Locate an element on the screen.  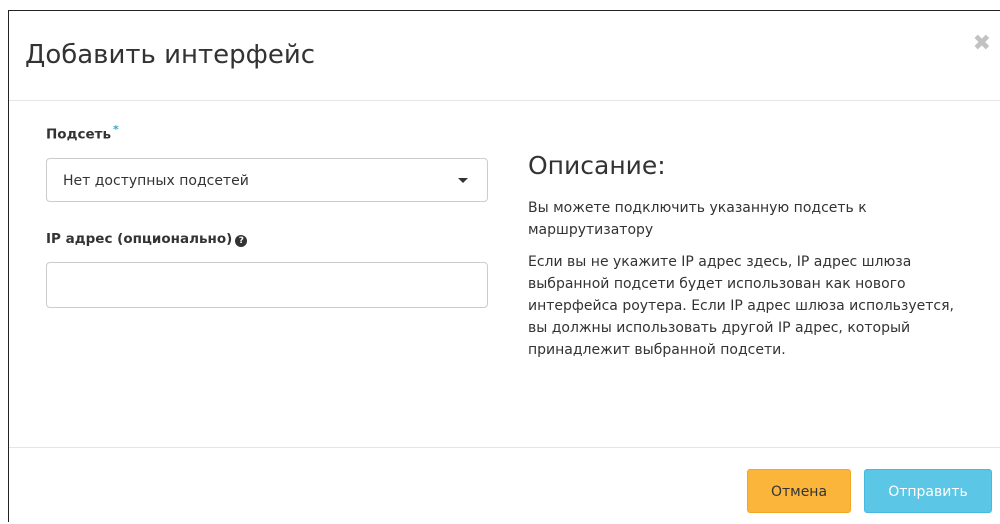
submit-button: Отправить is located at coordinates (928, 491).